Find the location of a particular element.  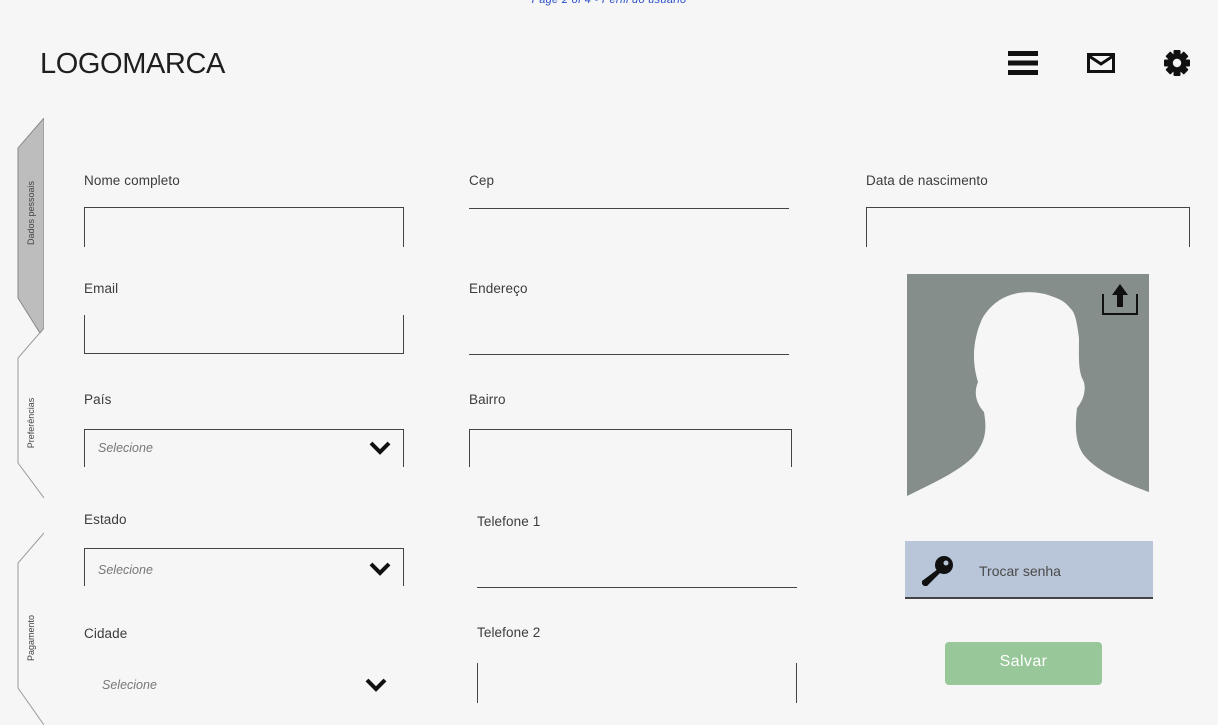

tab-preferencias: Preferências is located at coordinates (31, 423).